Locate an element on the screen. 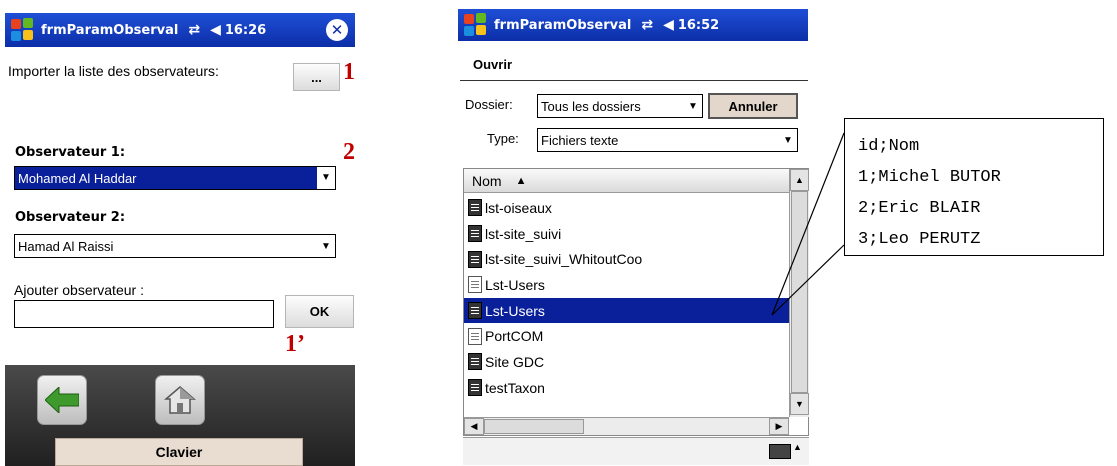  file-content-line: 3;Leo PERUTZ is located at coordinates (919, 239).